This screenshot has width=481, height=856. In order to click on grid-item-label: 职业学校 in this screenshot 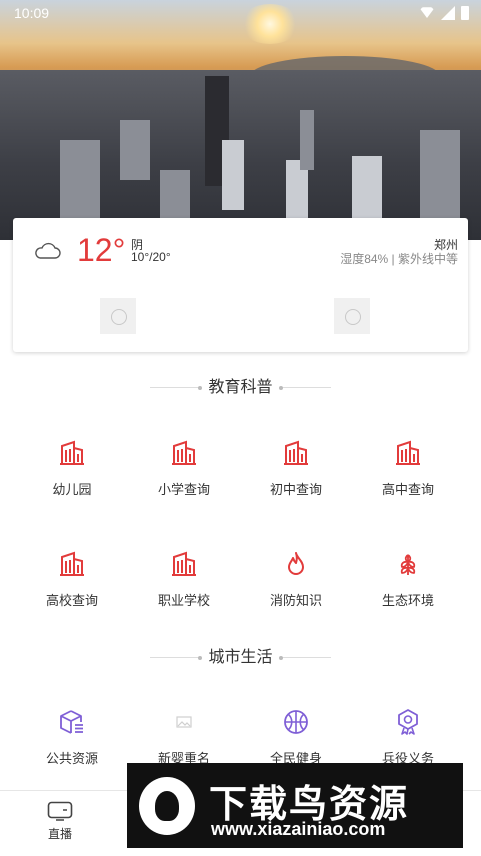, I will do `click(183, 600)`.